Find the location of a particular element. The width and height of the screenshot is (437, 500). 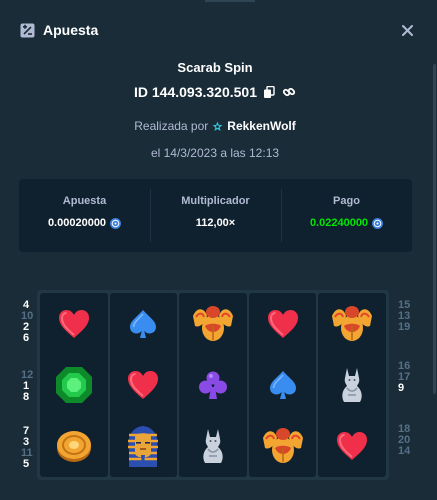

paylines-left-group-2: 12 1 8 is located at coordinates (27, 386).